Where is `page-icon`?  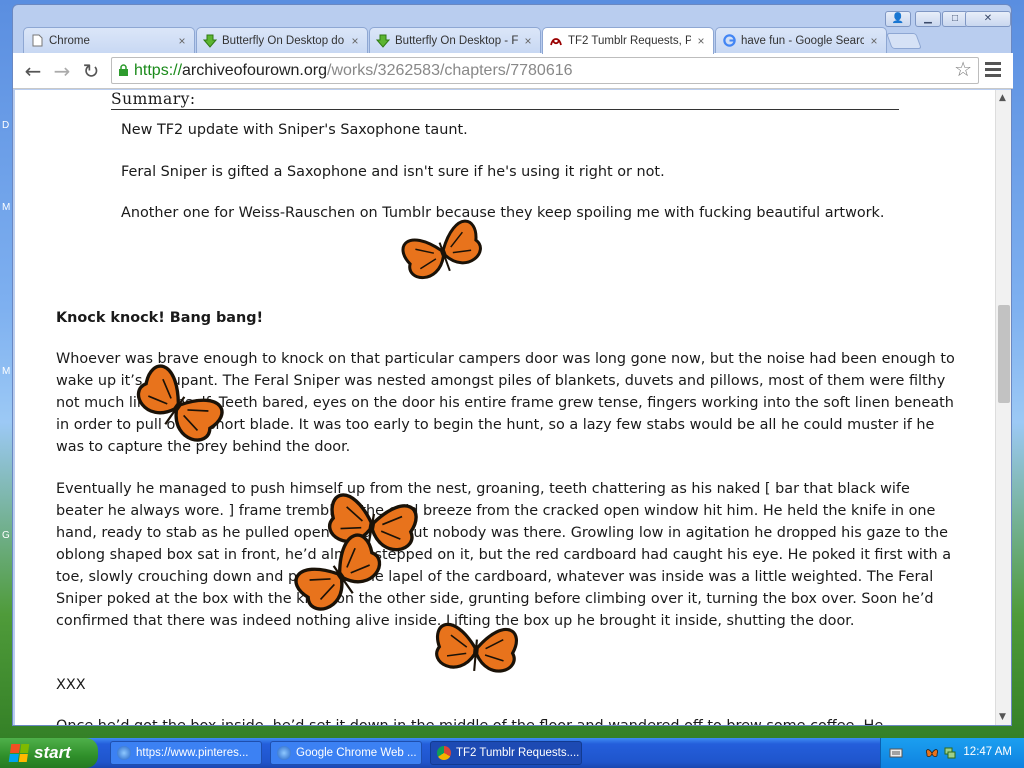
page-icon is located at coordinates (37, 41).